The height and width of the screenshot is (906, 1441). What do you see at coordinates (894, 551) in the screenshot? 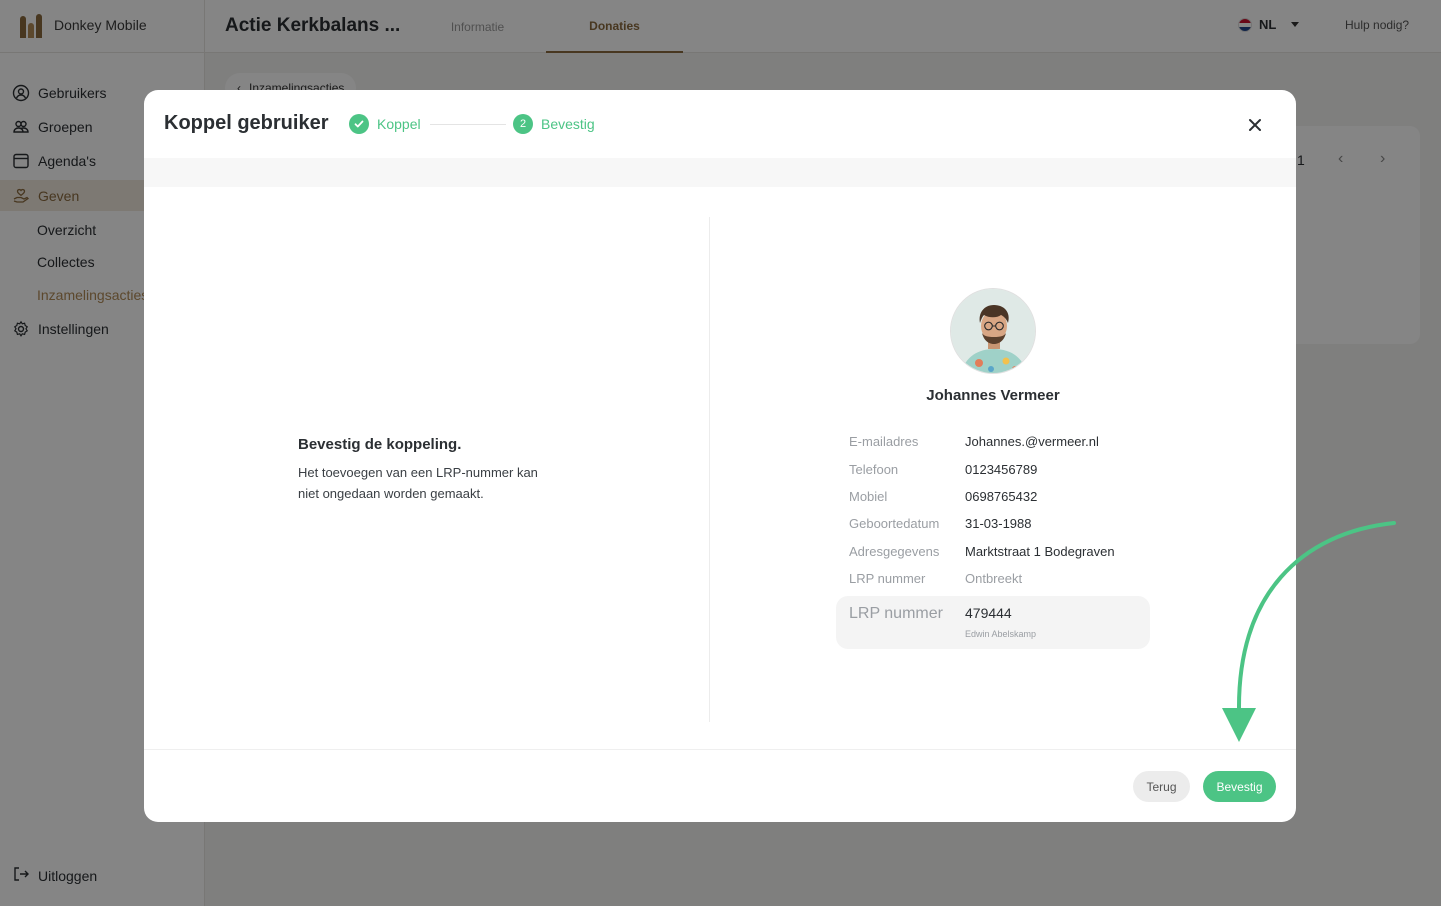
I see `detail-label: Adresgegevens` at bounding box center [894, 551].